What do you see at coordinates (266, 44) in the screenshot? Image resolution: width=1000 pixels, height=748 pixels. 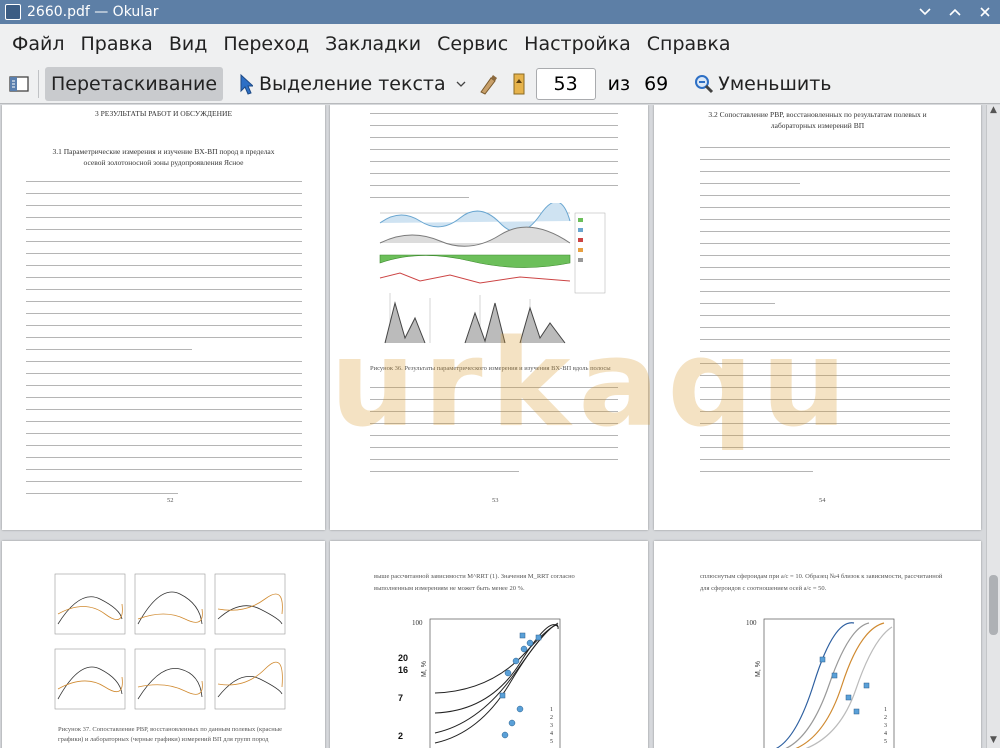 I see `menu-go: Переход` at bounding box center [266, 44].